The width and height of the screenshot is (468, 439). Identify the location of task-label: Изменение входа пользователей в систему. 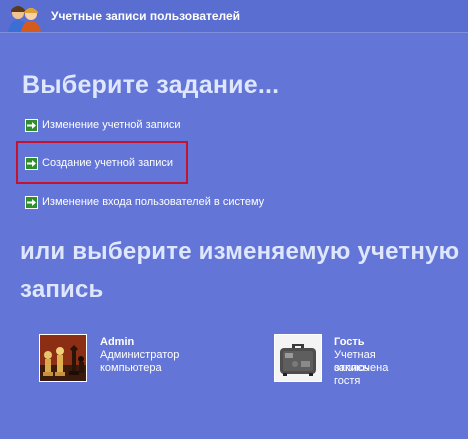
(153, 202).